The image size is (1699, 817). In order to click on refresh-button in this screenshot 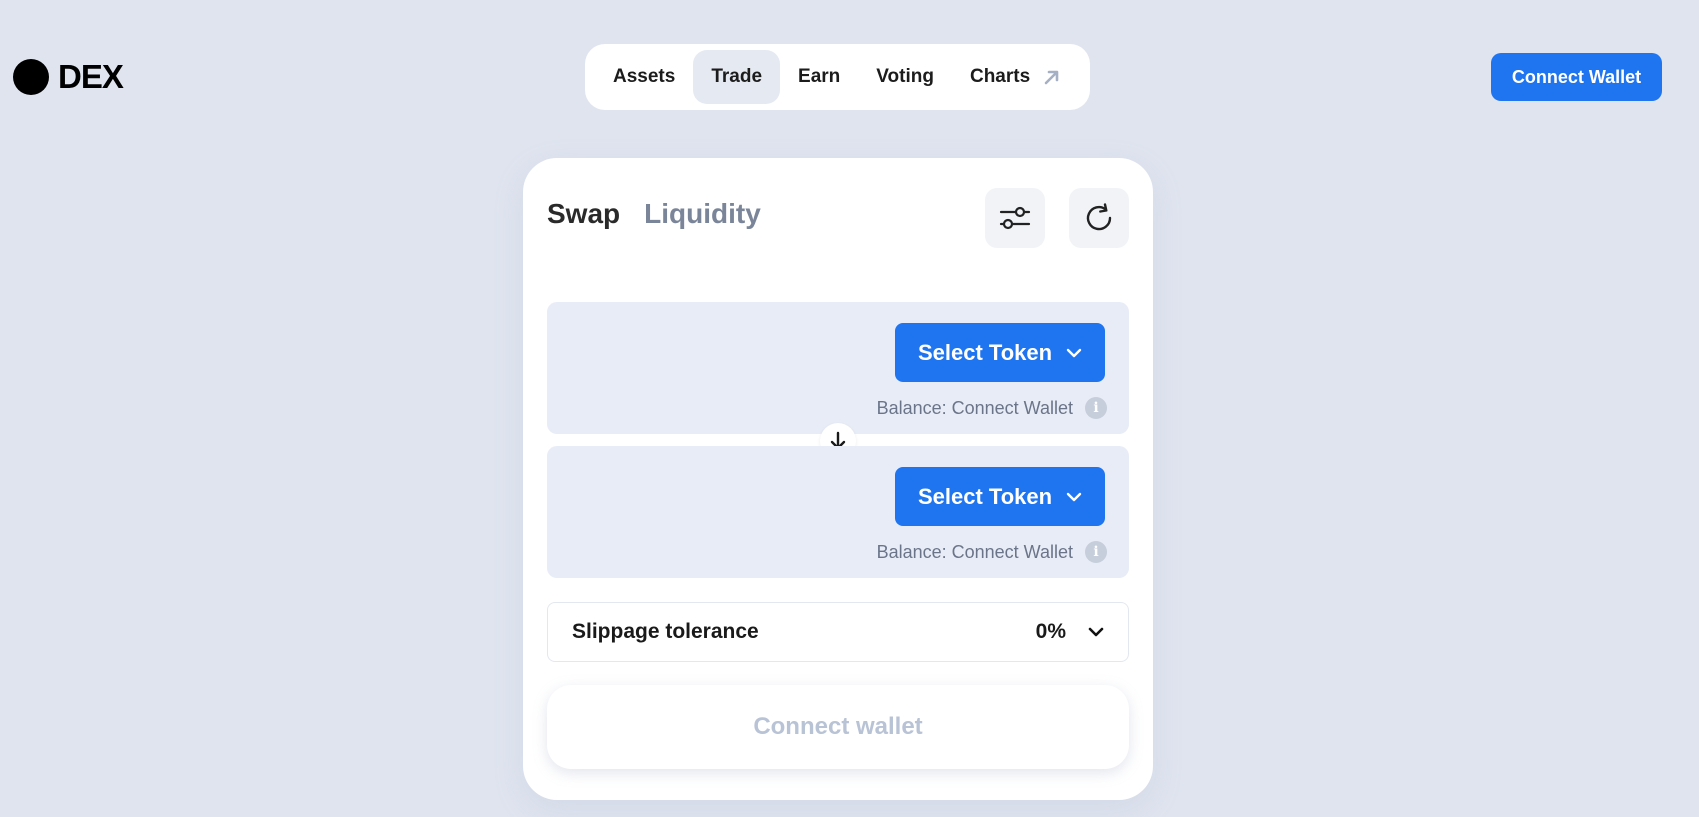, I will do `click(1099, 218)`.